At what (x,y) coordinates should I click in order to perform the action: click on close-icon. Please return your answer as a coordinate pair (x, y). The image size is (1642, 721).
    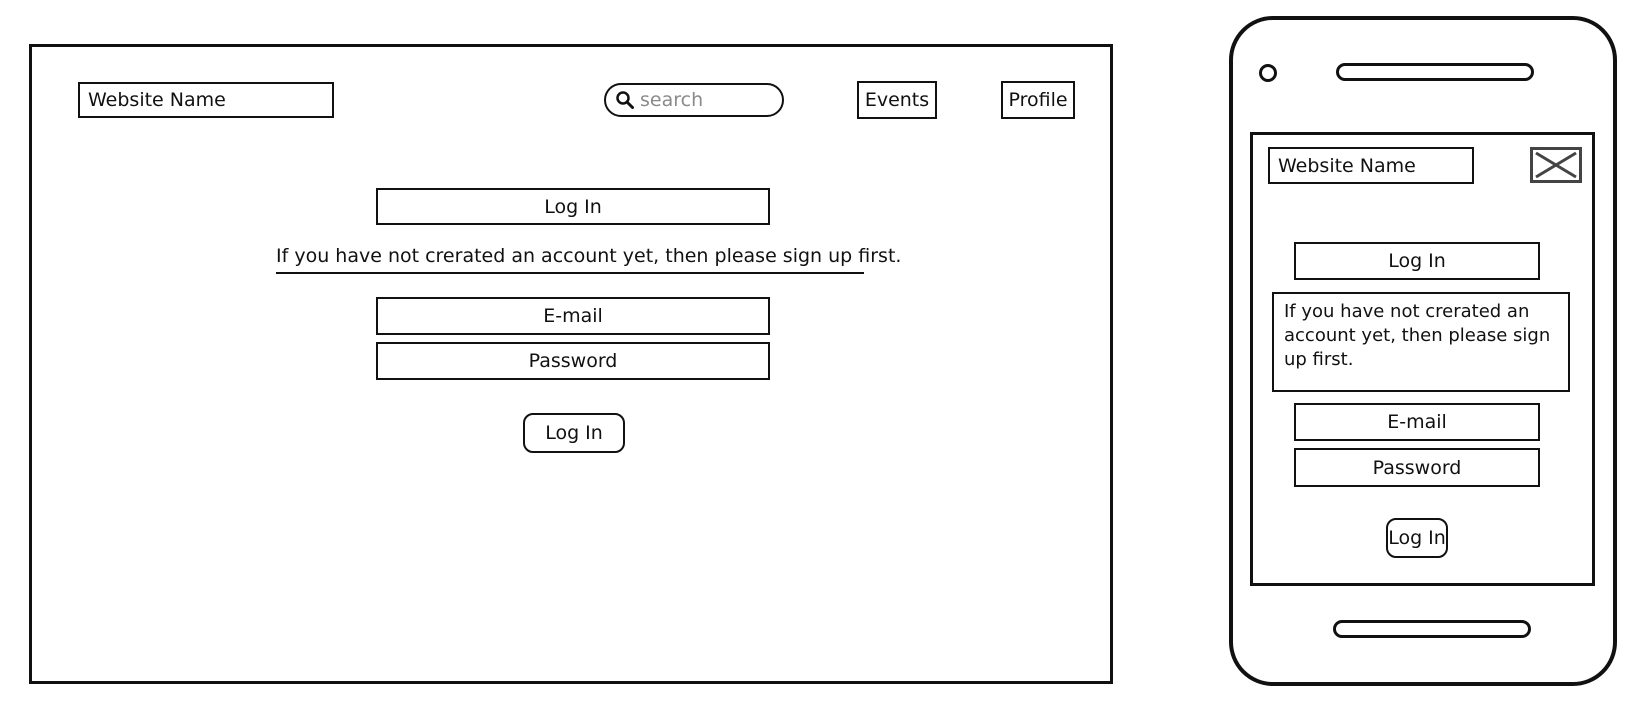
    Looking at the image, I should click on (1556, 165).